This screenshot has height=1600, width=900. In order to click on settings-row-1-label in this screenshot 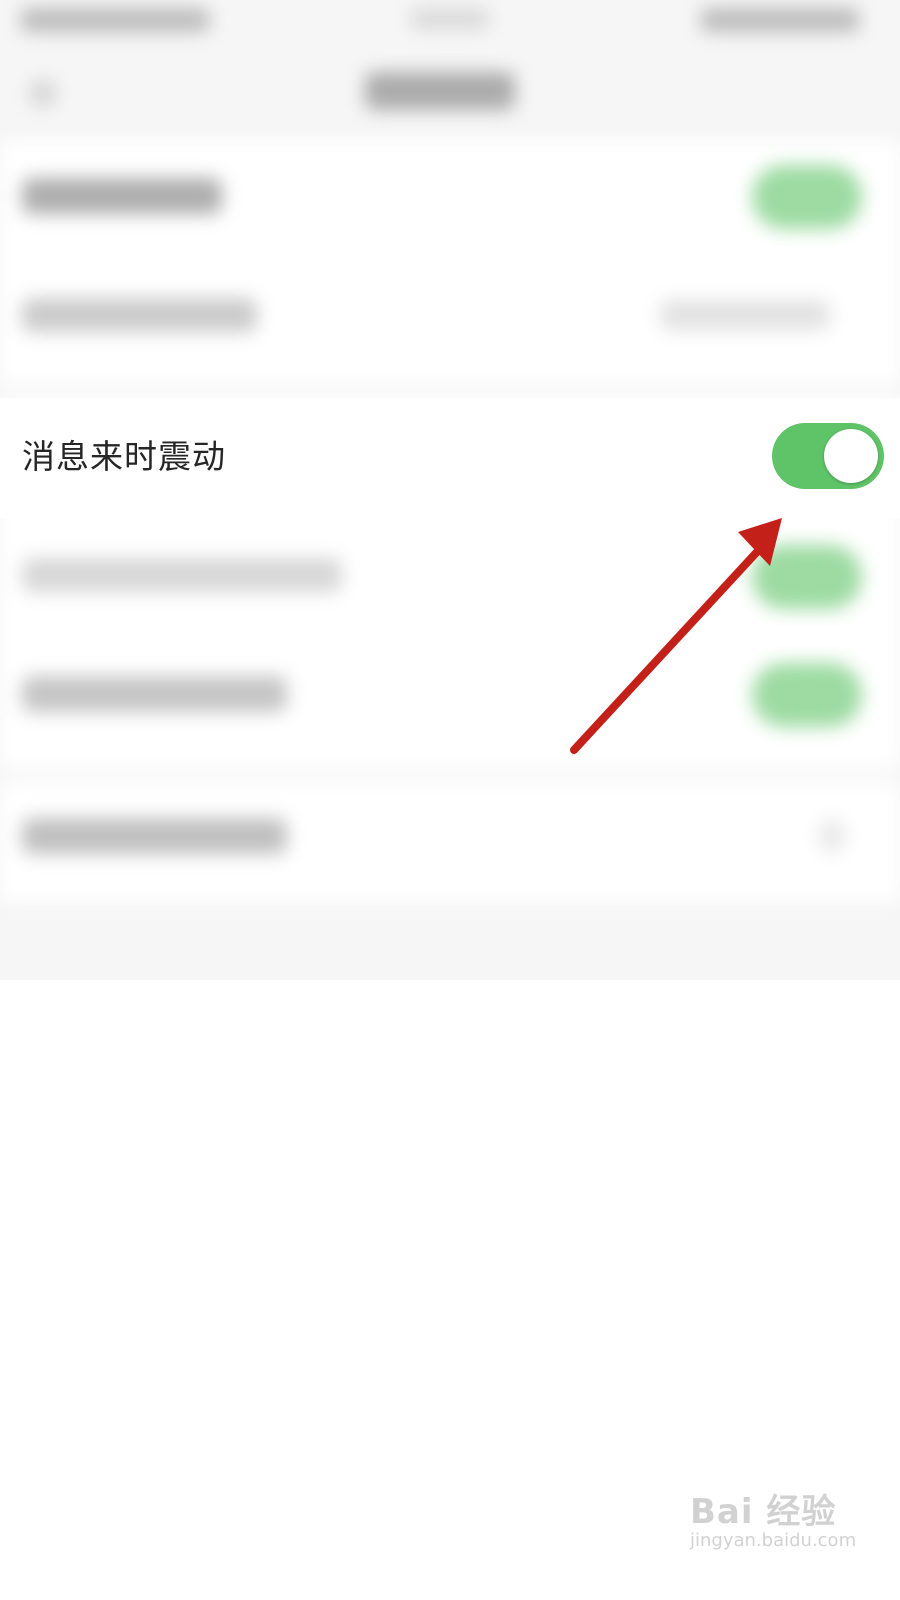, I will do `click(122, 196)`.